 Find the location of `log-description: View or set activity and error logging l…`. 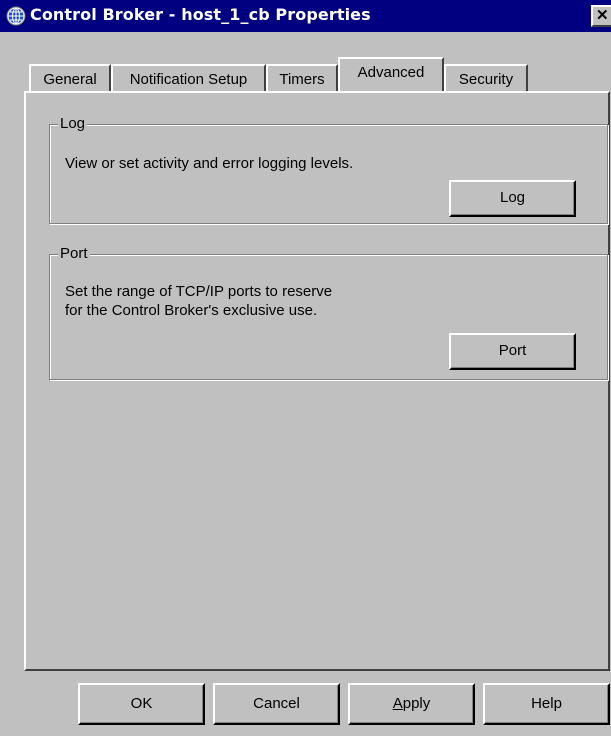

log-description: View or set activity and error logging l… is located at coordinates (209, 163).